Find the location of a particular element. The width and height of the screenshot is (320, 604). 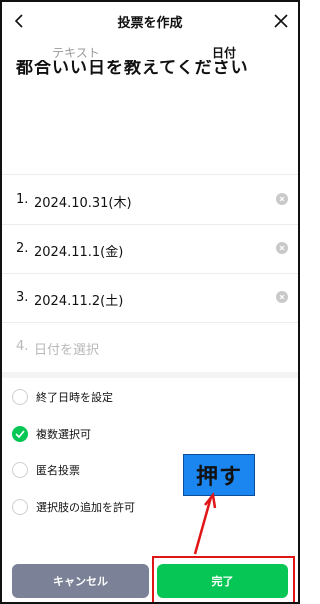

setting-label: 匿名投票 is located at coordinates (58, 470).